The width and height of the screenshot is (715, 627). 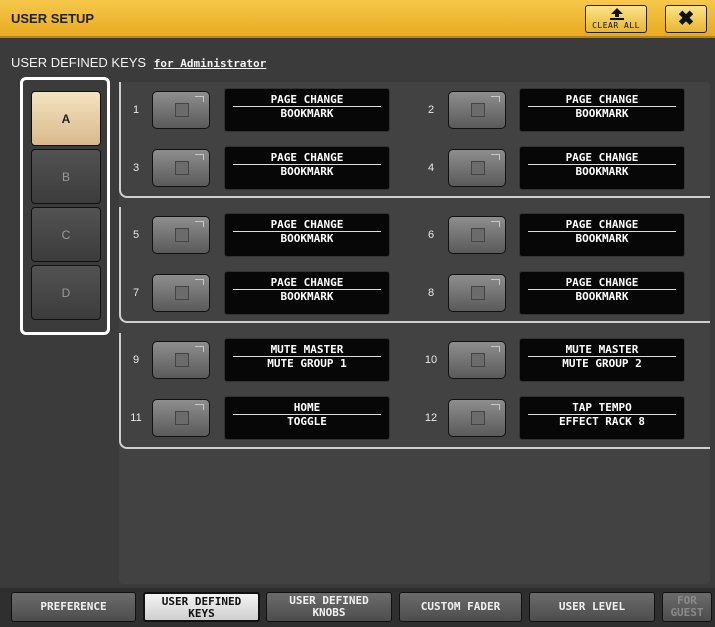 What do you see at coordinates (431, 418) in the screenshot?
I see `key-number: 12` at bounding box center [431, 418].